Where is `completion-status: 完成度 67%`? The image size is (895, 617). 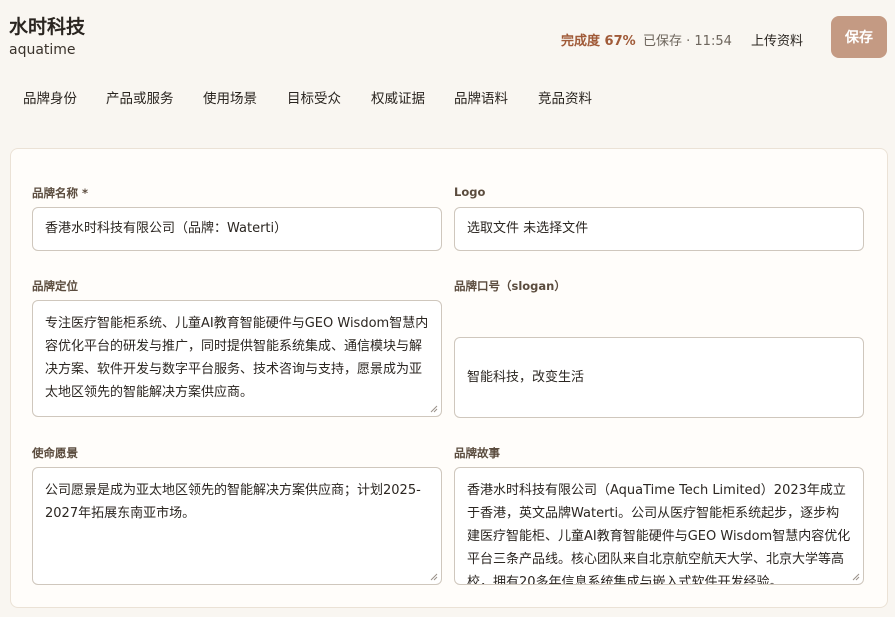
completion-status: 完成度 67% is located at coordinates (598, 41).